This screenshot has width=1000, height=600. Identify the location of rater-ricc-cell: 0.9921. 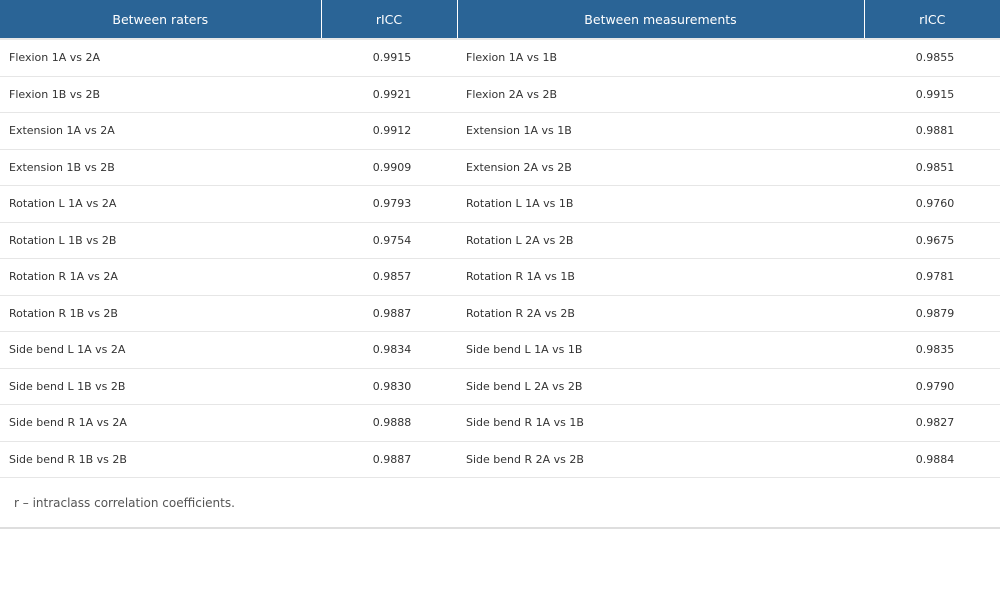
(389, 94).